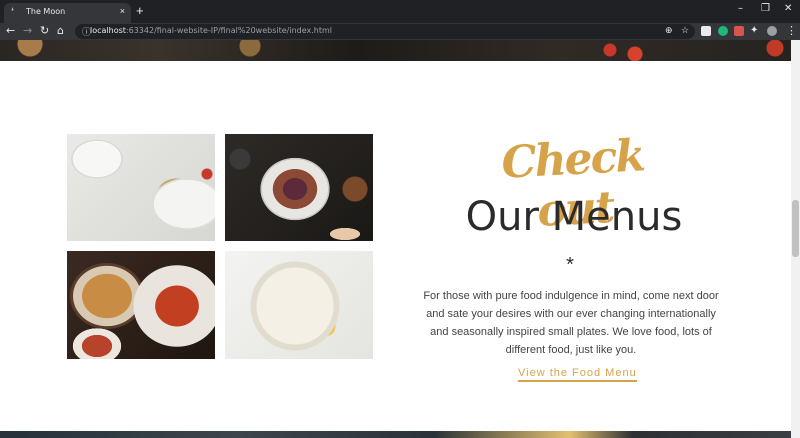 The image size is (800, 438). What do you see at coordinates (669, 30) in the screenshot?
I see `zoom-icon: ⊕` at bounding box center [669, 30].